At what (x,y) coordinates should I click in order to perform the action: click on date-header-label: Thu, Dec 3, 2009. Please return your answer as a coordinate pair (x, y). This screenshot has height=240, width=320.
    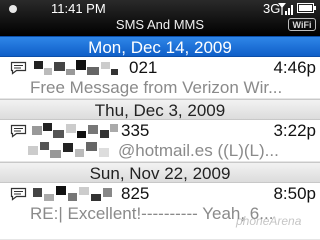
    Looking at the image, I should click on (160, 110).